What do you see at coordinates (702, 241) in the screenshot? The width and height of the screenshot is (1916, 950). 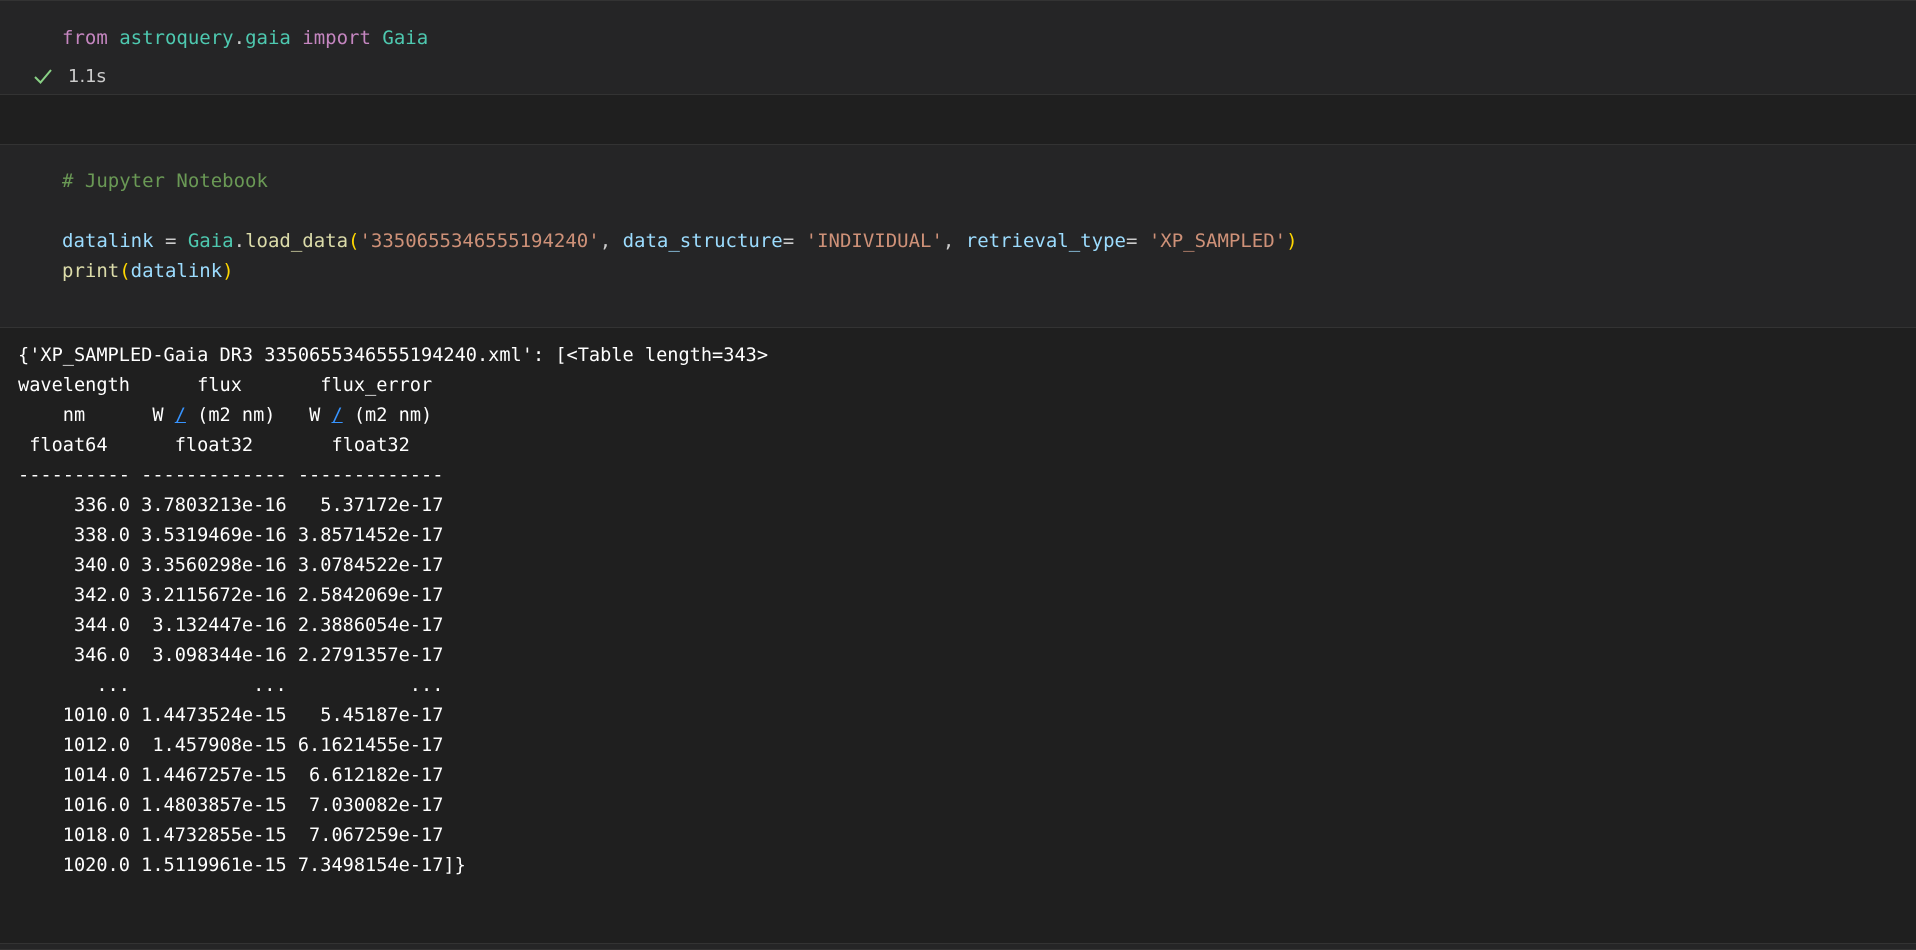 I see `kwarg-data-structure: data_structure` at bounding box center [702, 241].